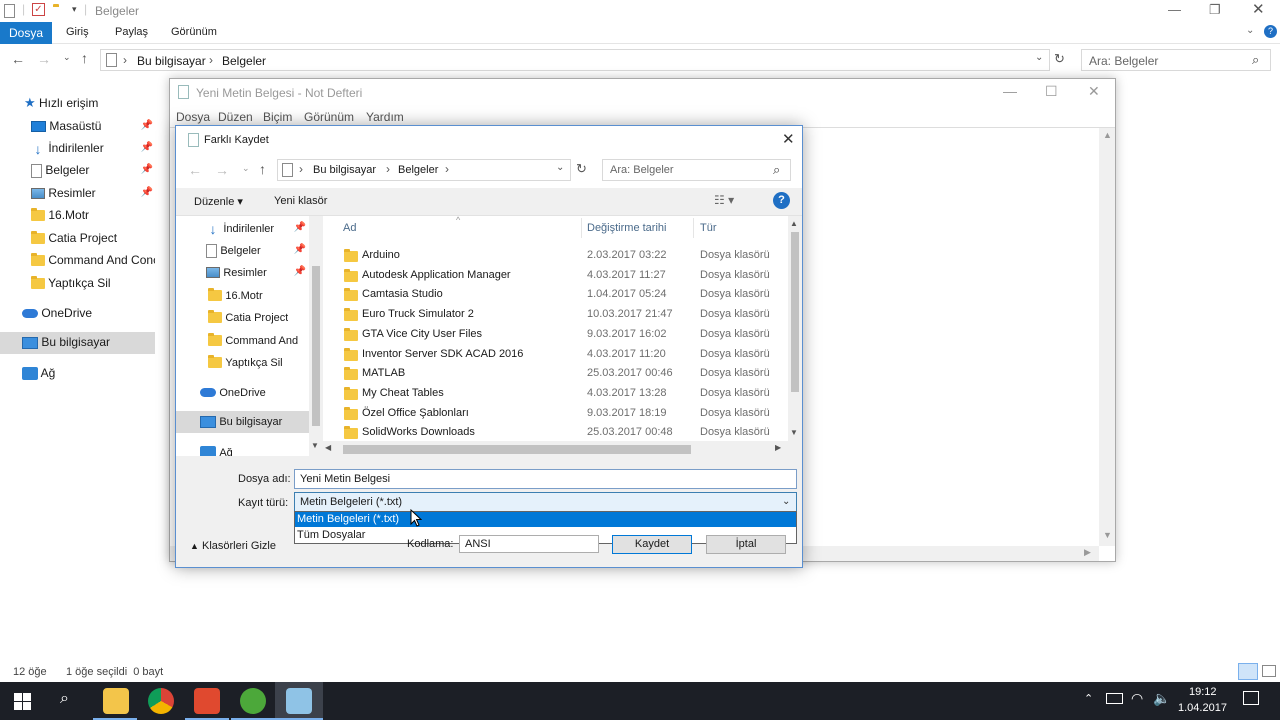 The image size is (1280, 720). What do you see at coordinates (233, 392) in the screenshot?
I see `nav-item-onedrive: OneDrive` at bounding box center [233, 392].